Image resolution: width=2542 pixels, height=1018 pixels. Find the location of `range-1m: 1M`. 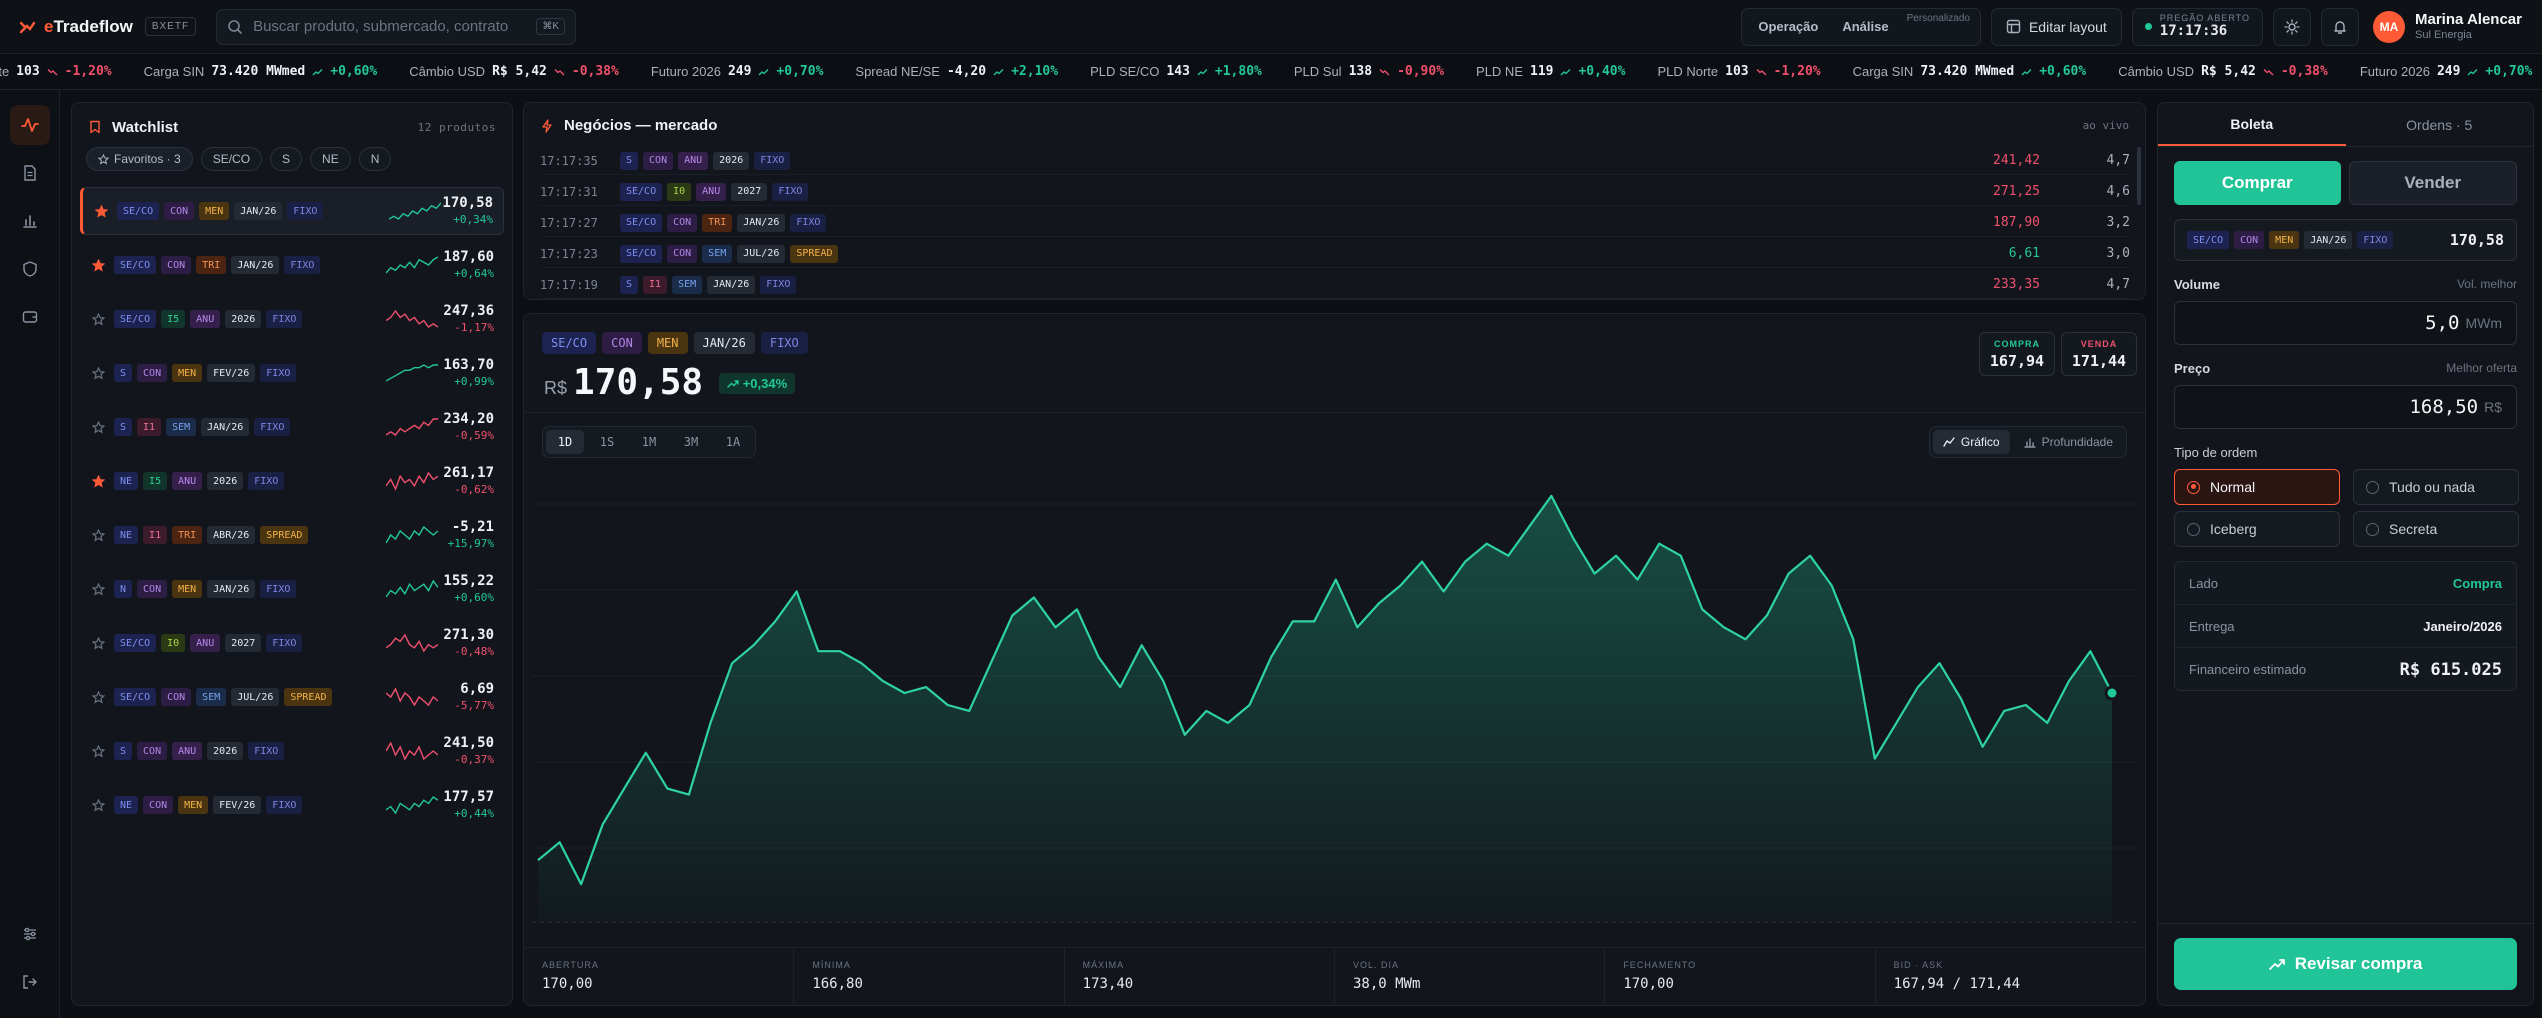

range-1m: 1M is located at coordinates (649, 442).